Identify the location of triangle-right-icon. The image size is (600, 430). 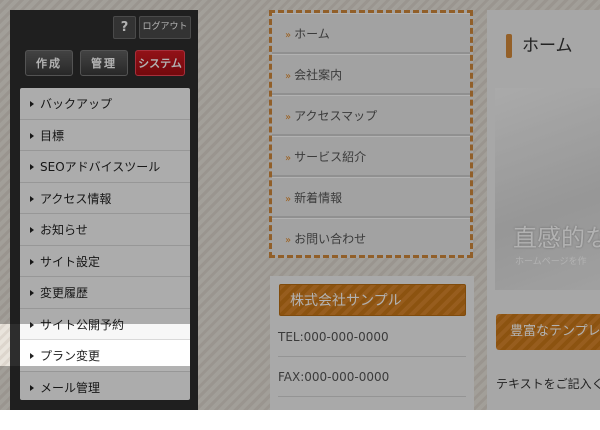
(32, 356).